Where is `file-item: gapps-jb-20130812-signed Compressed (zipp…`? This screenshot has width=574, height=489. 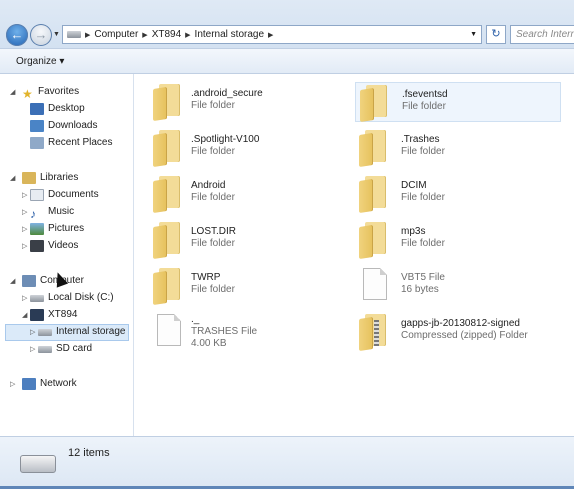 file-item: gapps-jb-20130812-signed Compressed (zipp… is located at coordinates (466, 332).